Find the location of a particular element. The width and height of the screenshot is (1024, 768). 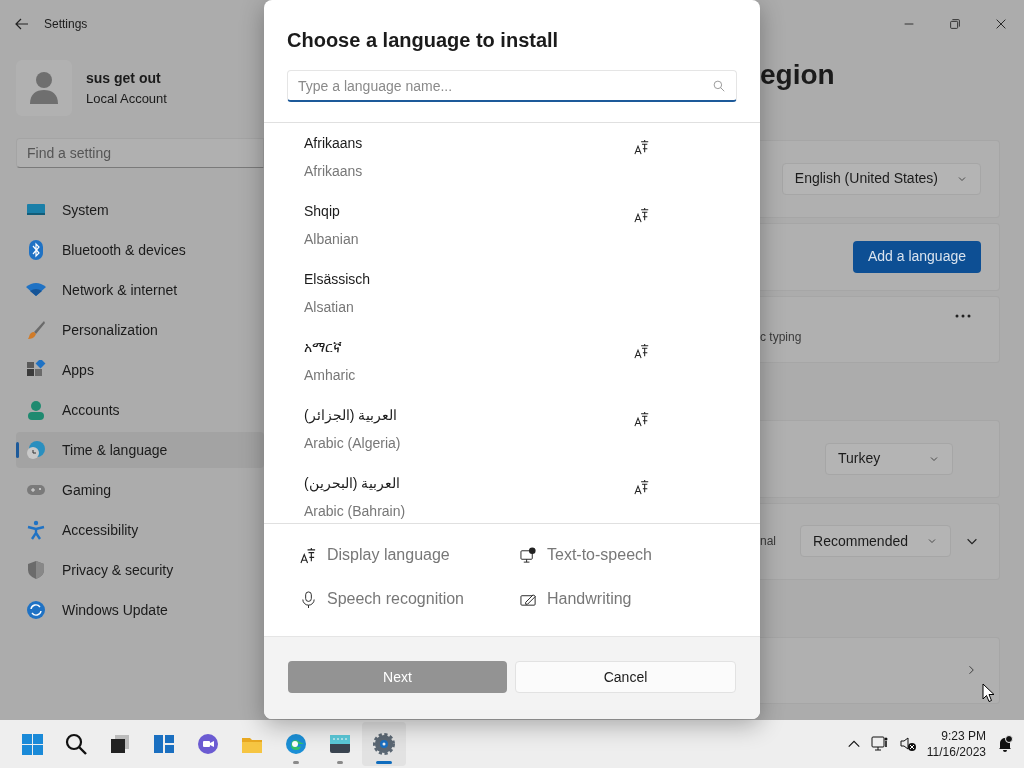

gear-icon is located at coordinates (384, 744).